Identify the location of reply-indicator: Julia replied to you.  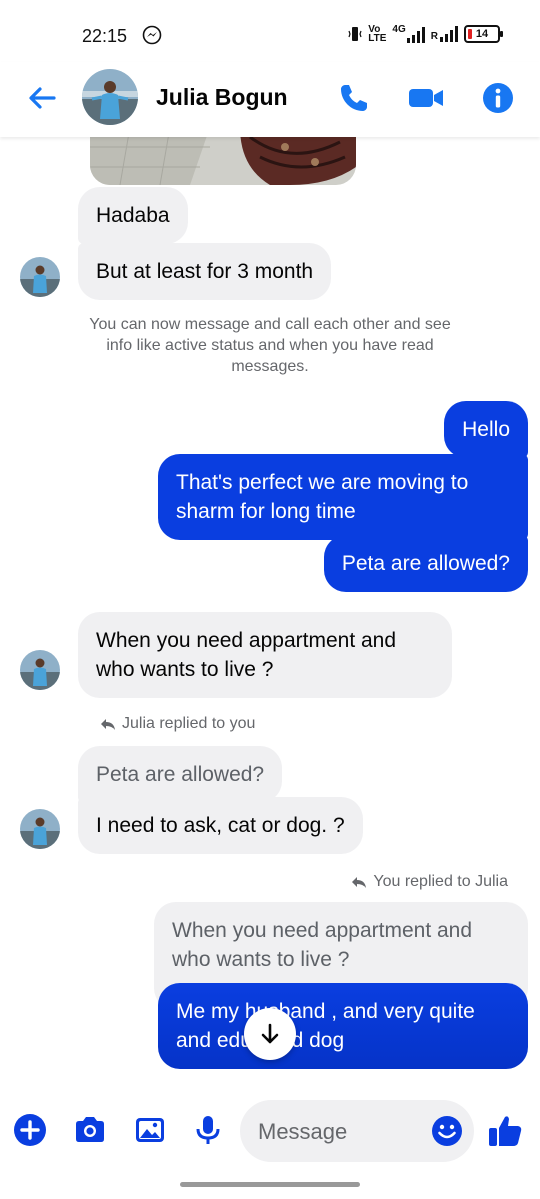
(177, 724).